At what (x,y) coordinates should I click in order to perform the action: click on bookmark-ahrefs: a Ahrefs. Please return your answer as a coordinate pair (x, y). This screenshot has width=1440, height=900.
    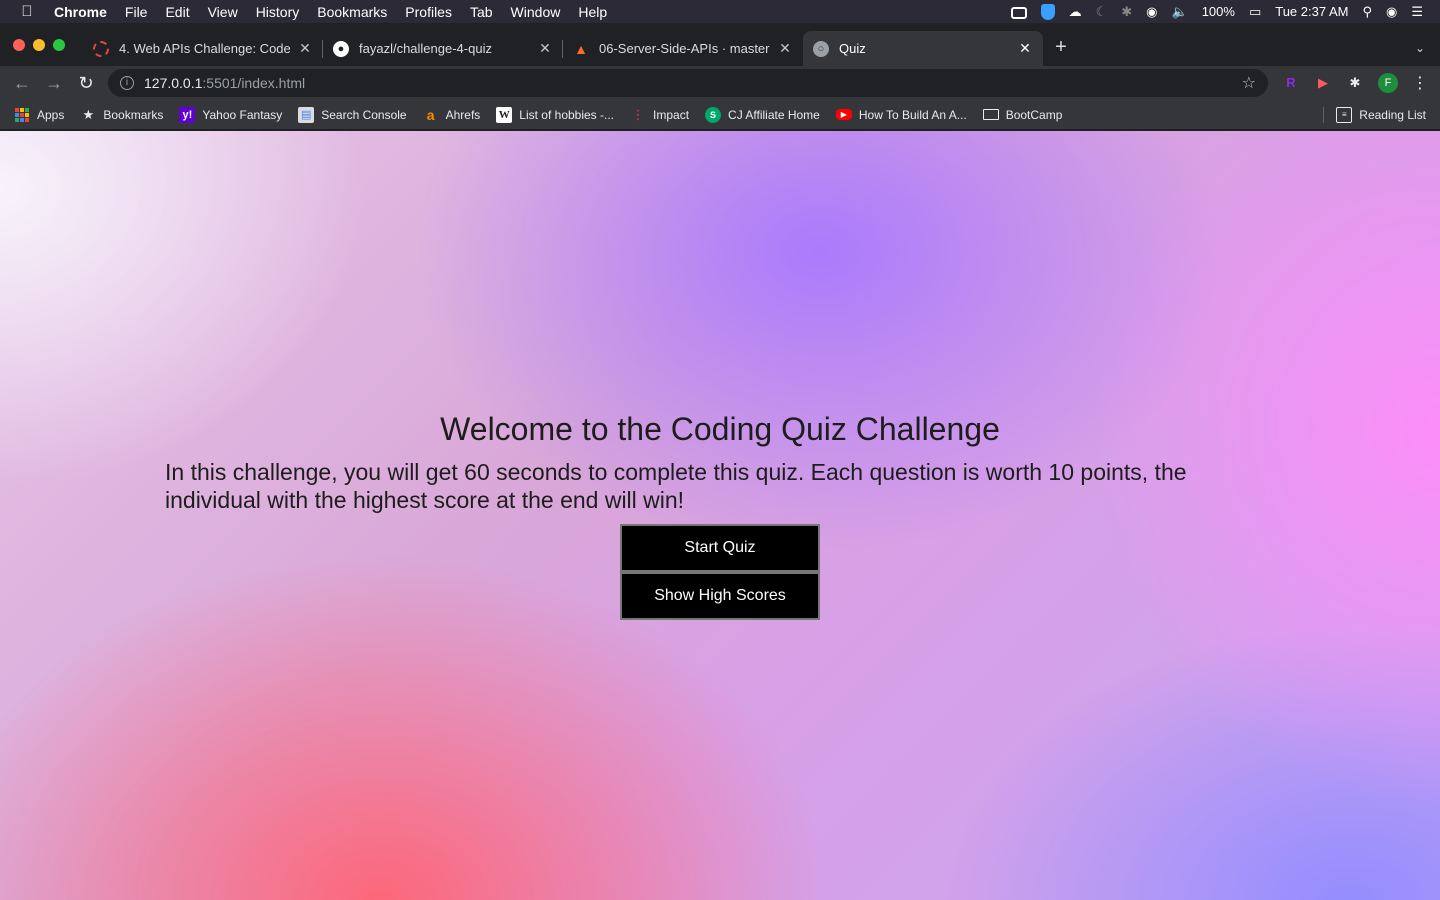
    Looking at the image, I should click on (452, 115).